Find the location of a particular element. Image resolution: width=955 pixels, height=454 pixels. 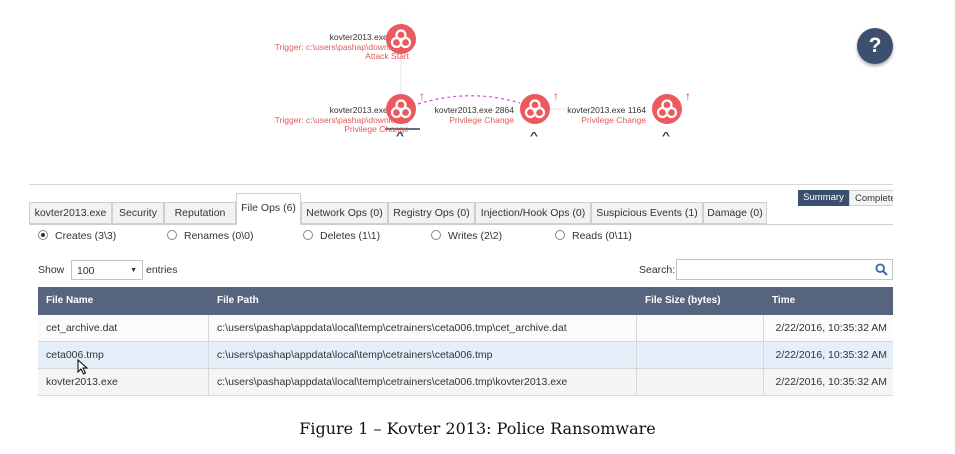

filter-deletes: Deletes (1\1) is located at coordinates (341, 236).